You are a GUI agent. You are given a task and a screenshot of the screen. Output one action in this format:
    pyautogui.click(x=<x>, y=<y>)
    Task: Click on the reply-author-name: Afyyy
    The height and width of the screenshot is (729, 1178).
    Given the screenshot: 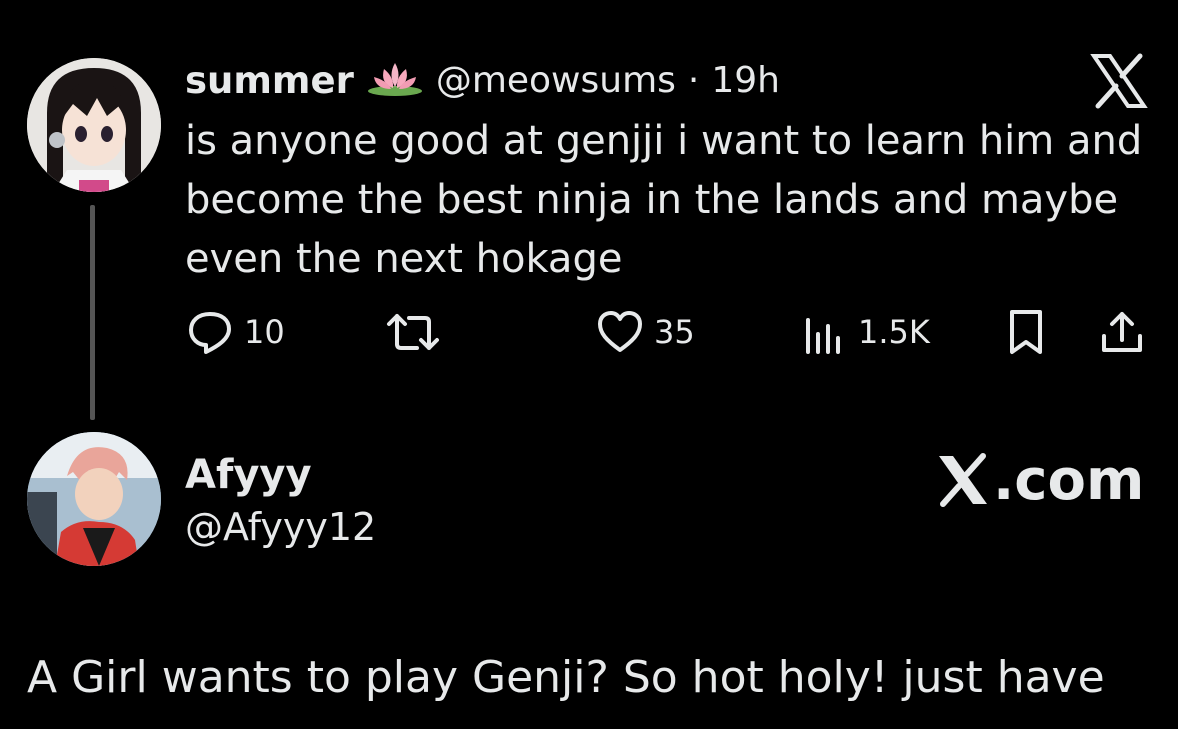 What is the action you would take?
    pyautogui.click(x=248, y=475)
    